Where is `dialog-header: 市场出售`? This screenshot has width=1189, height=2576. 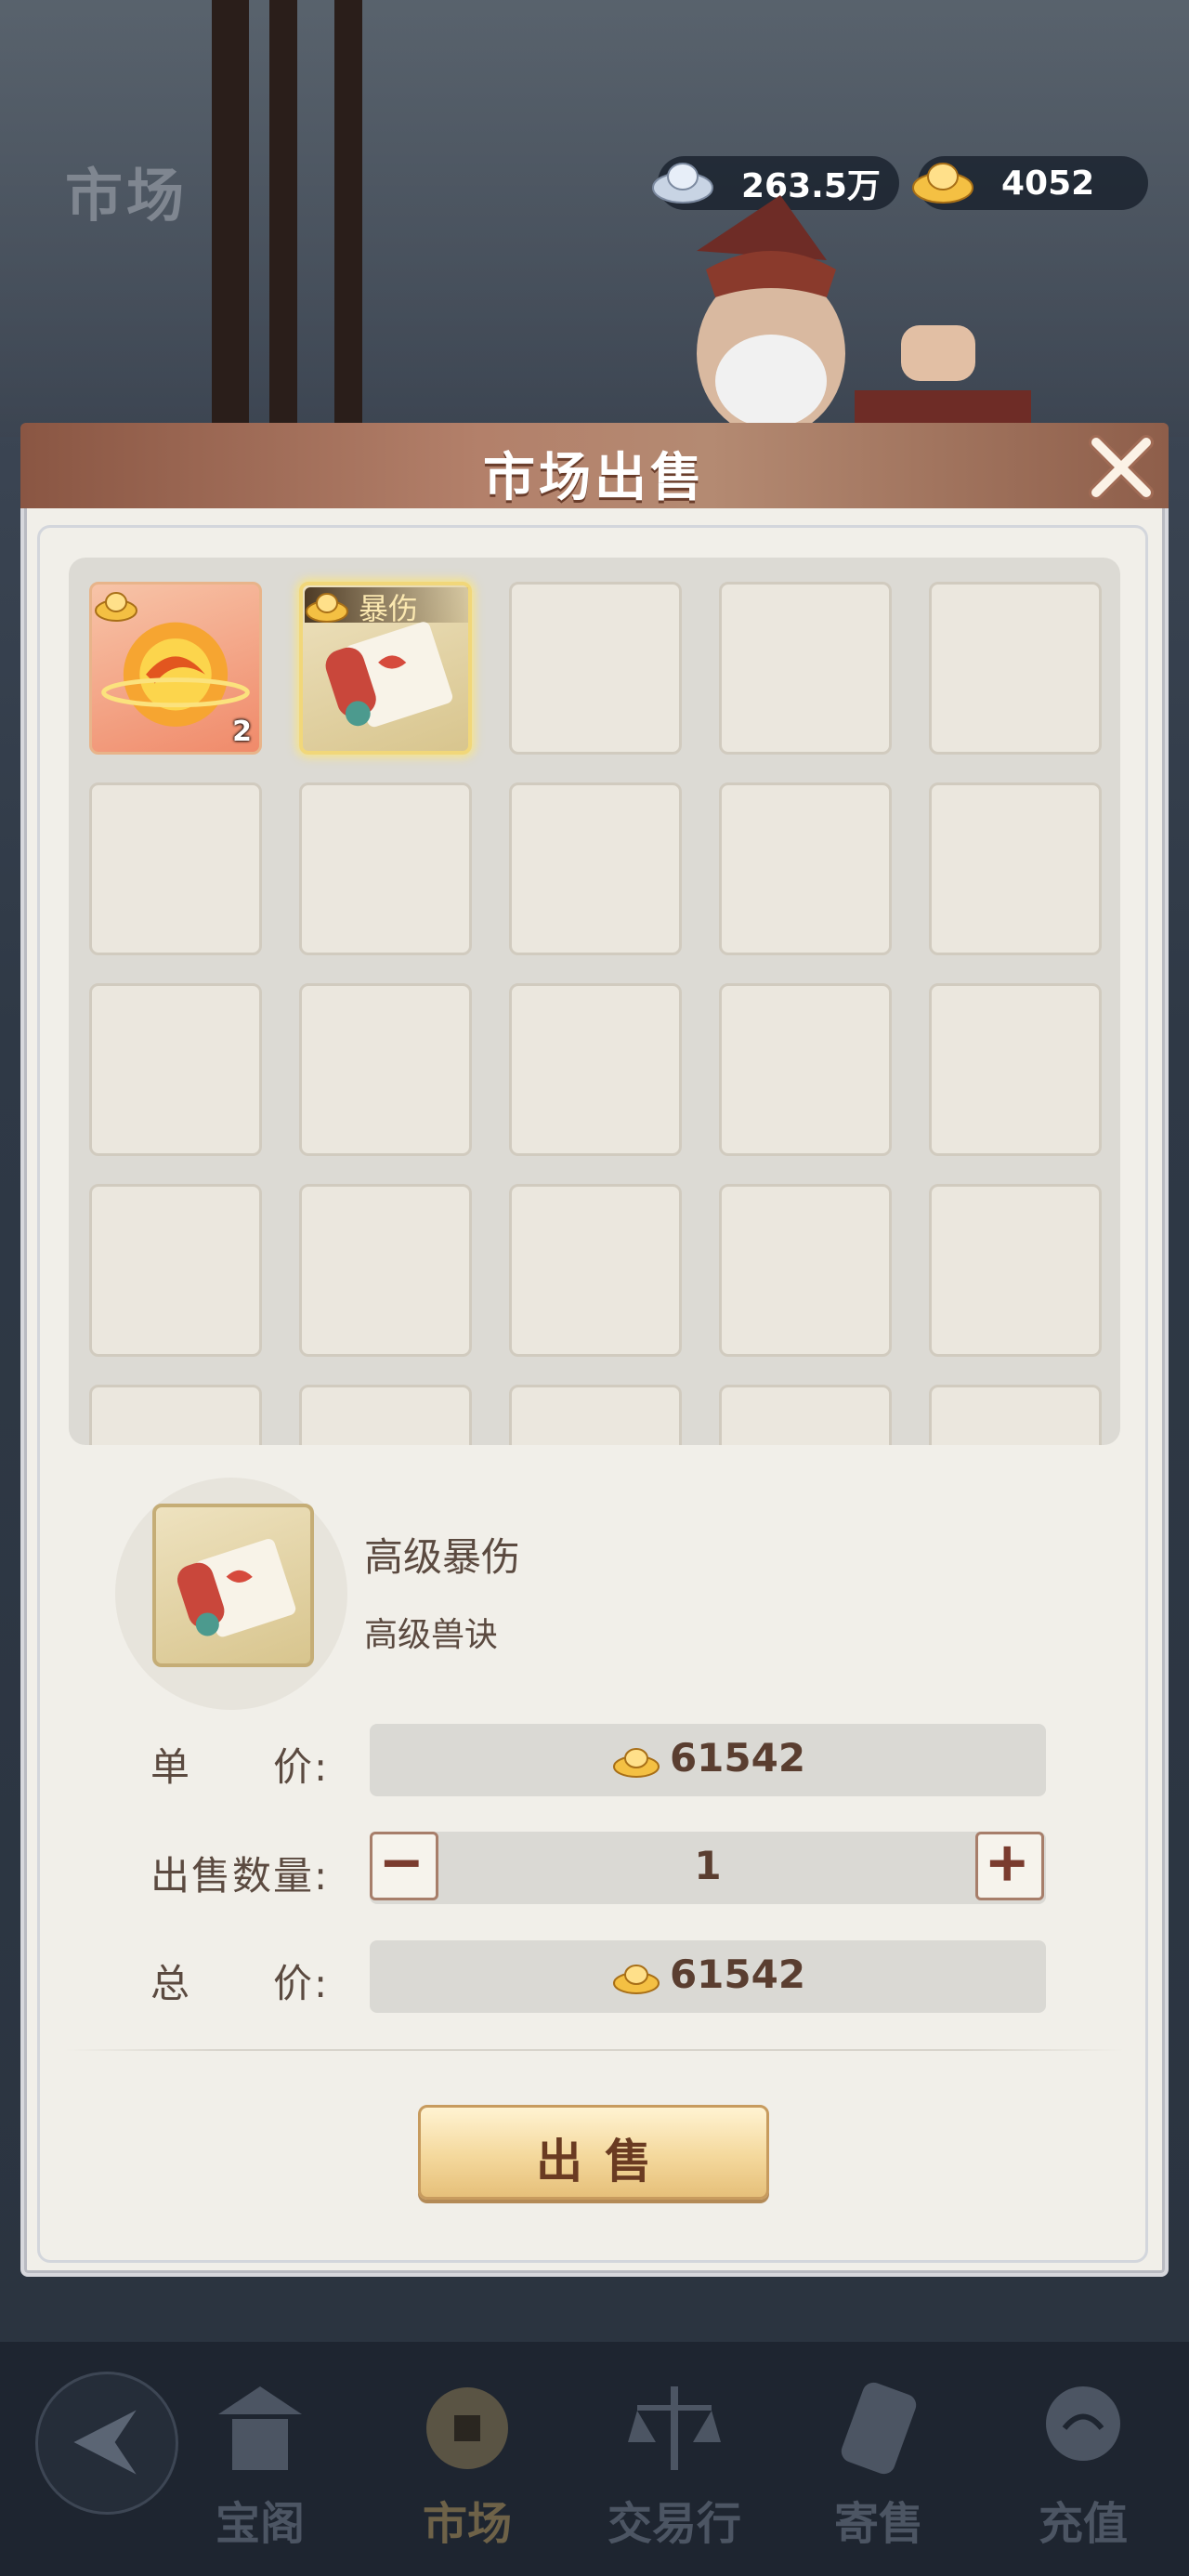
dialog-header: 市场出售 is located at coordinates (594, 465).